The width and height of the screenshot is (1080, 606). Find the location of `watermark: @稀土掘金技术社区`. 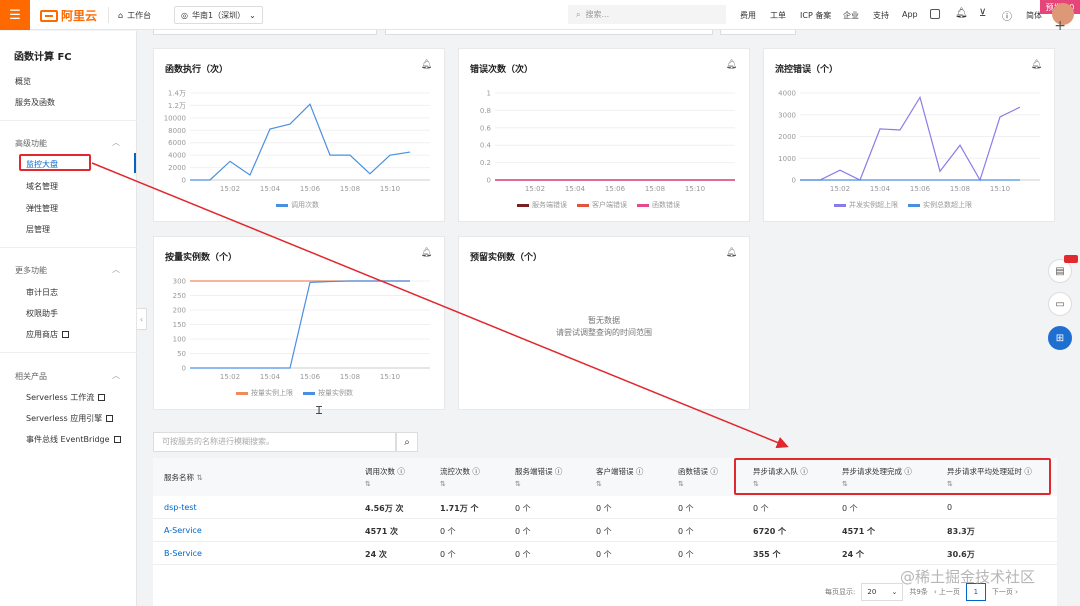

watermark: @稀土掘金技术社区 is located at coordinates (968, 577).